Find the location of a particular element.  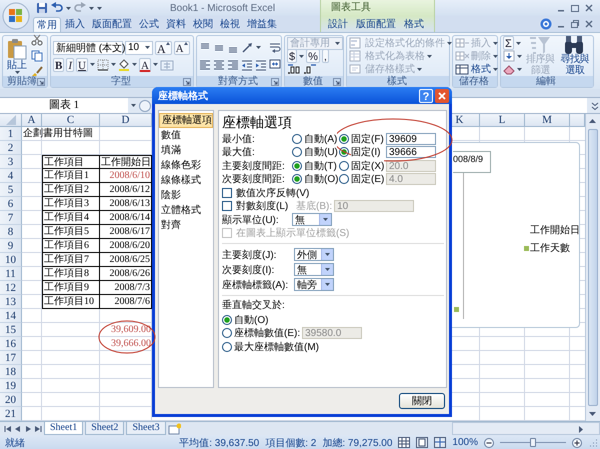

font-field: 新細明體 (本文) is located at coordinates (88, 47).